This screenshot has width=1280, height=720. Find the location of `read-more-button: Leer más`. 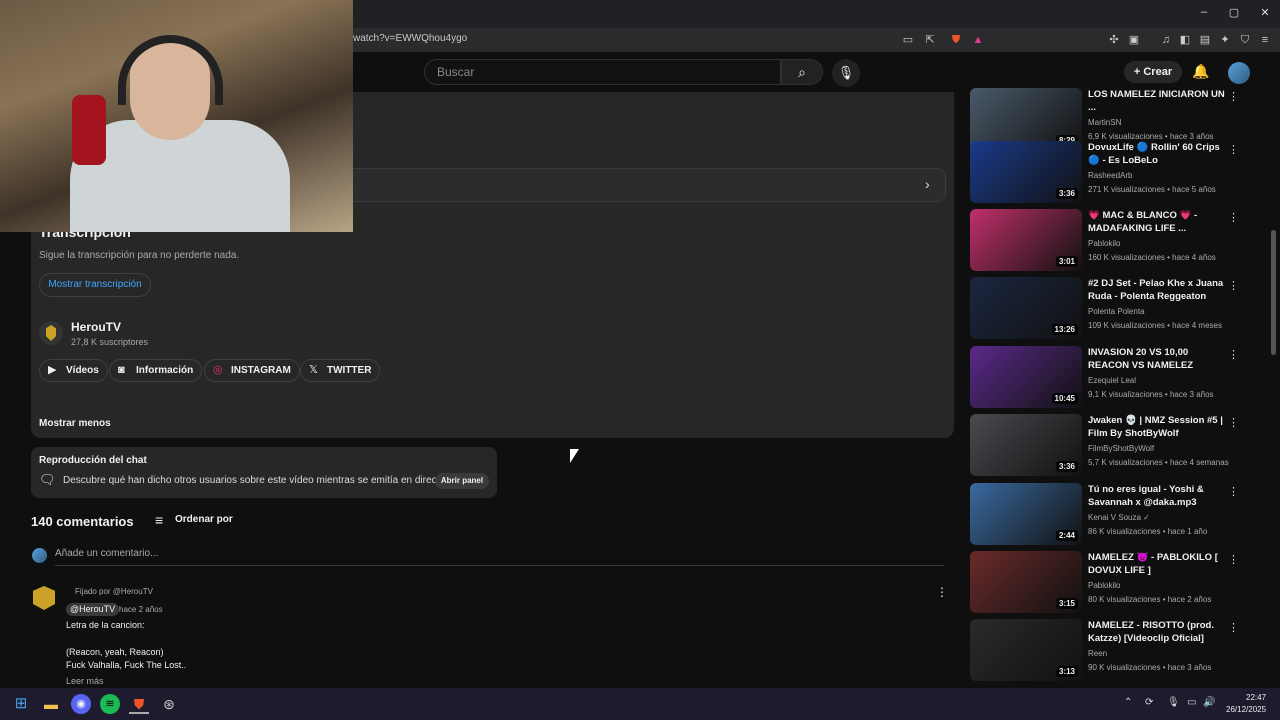

read-more-button: Leer más is located at coordinates (85, 681).